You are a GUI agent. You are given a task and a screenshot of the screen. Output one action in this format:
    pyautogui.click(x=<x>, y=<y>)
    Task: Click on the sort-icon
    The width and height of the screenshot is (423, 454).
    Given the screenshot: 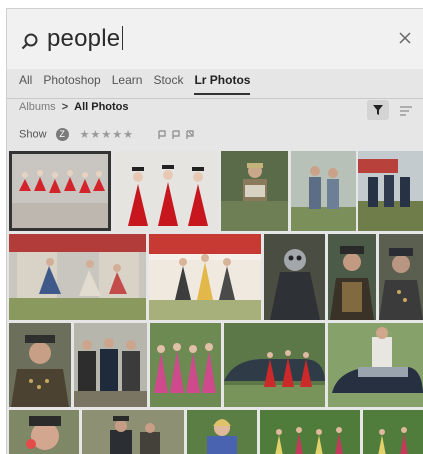 What is the action you would take?
    pyautogui.click(x=406, y=113)
    